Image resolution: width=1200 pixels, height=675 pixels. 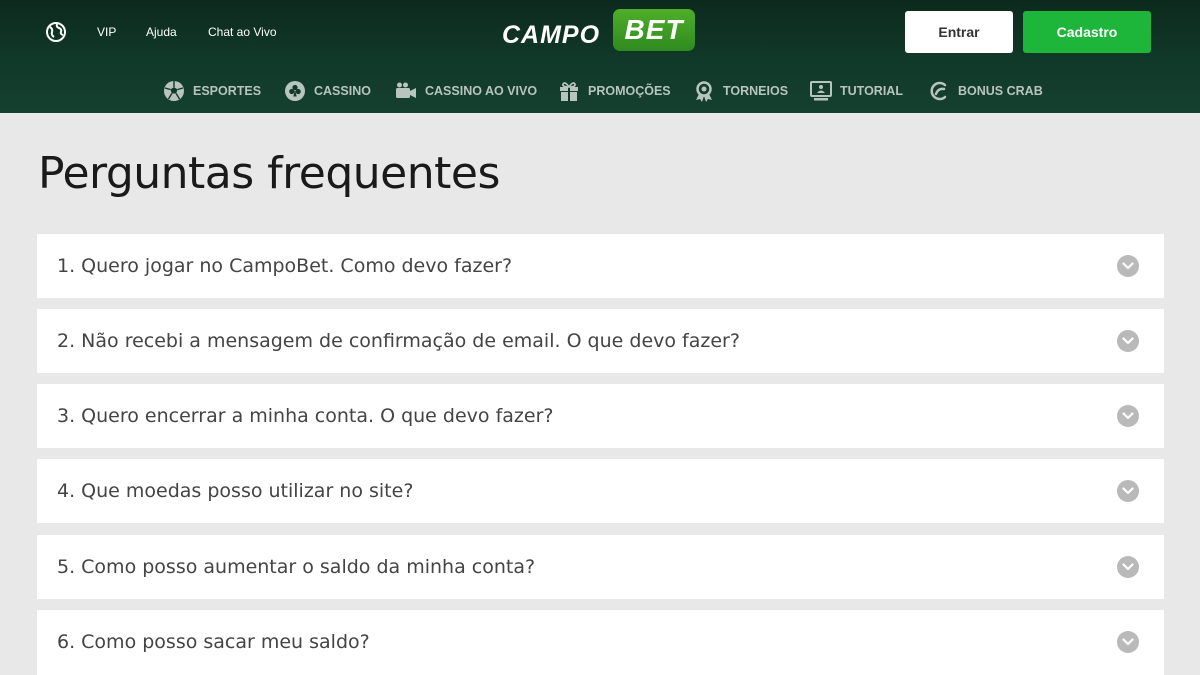 What do you see at coordinates (213, 642) in the screenshot?
I see `faq-question: 6. Como posso sacar meu saldo?` at bounding box center [213, 642].